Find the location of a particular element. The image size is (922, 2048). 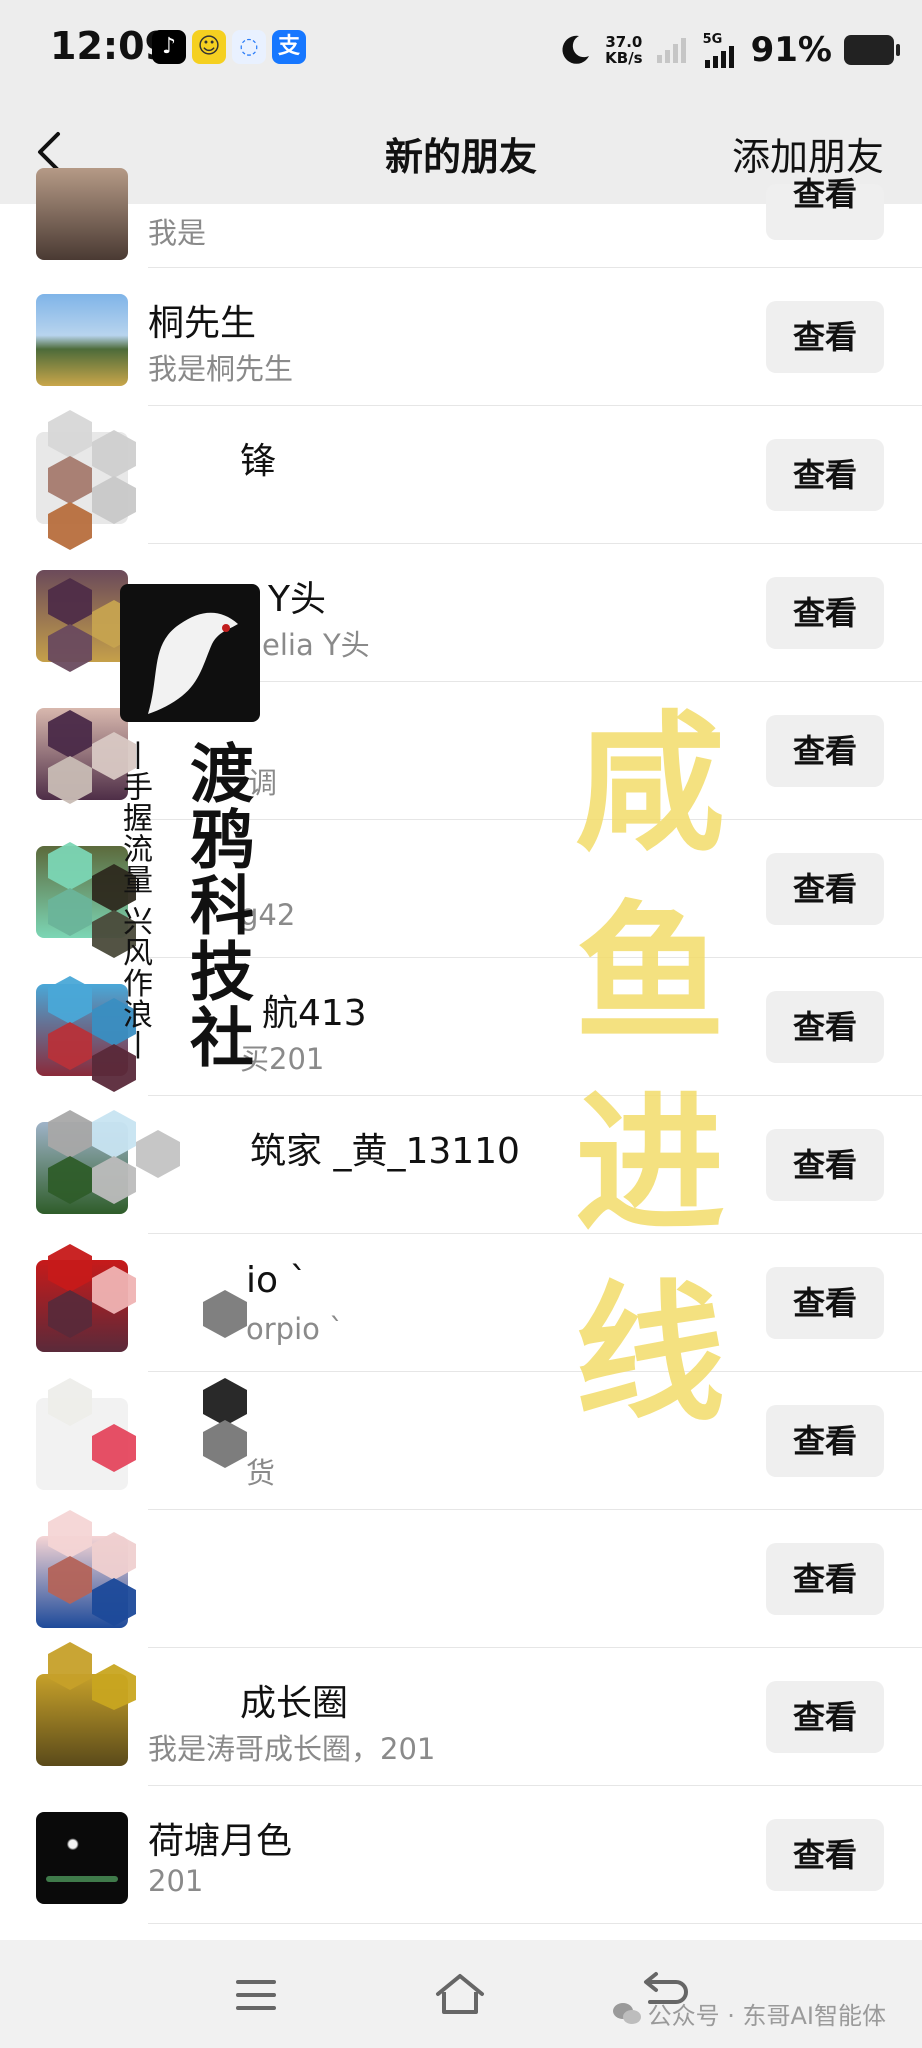

request-message: 我是涛哥成长圈，201 is located at coordinates (292, 1749).